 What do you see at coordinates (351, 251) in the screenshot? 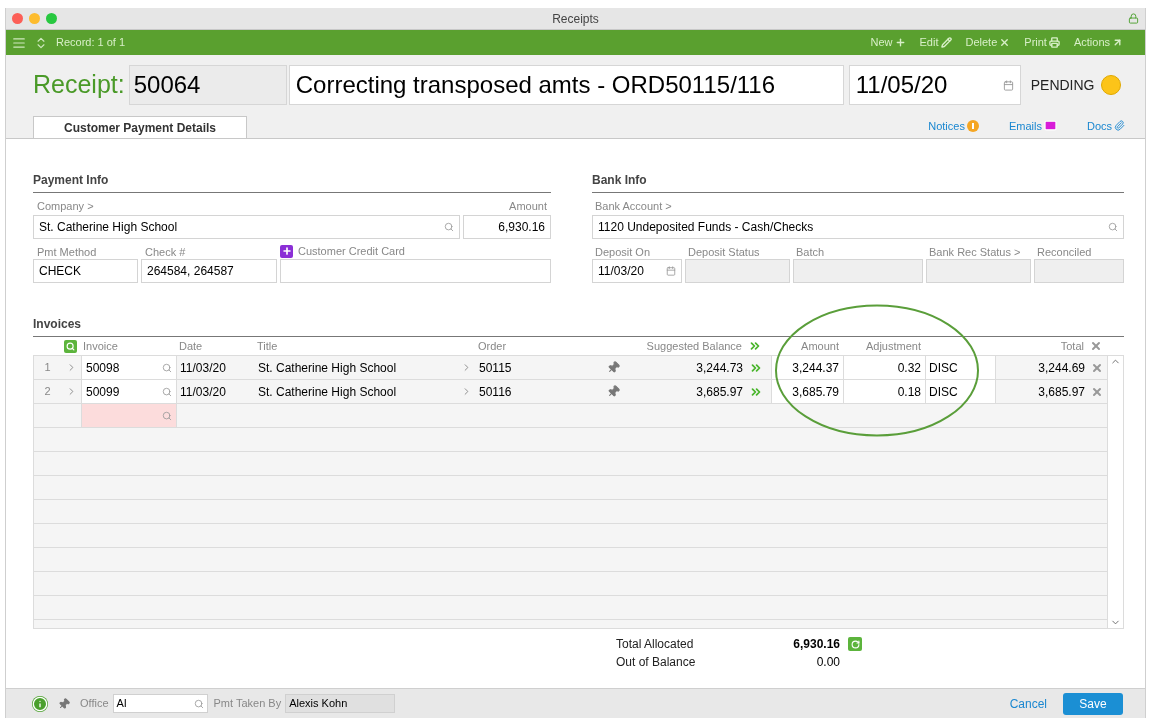
I see `field-label: Customer Credit Card` at bounding box center [351, 251].